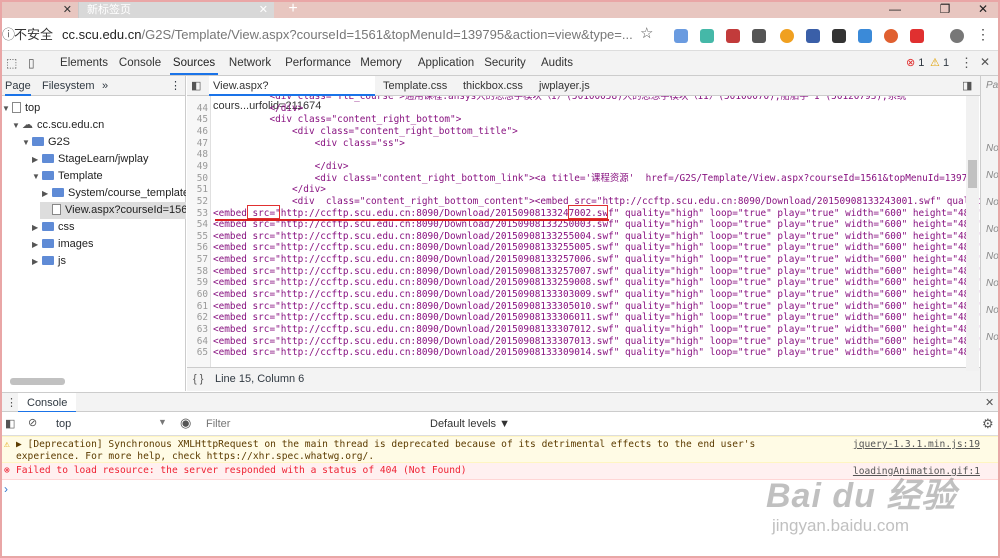 The width and height of the screenshot is (1000, 558). What do you see at coordinates (197, 237) in the screenshot?
I see `line-number: 55` at bounding box center [197, 237].